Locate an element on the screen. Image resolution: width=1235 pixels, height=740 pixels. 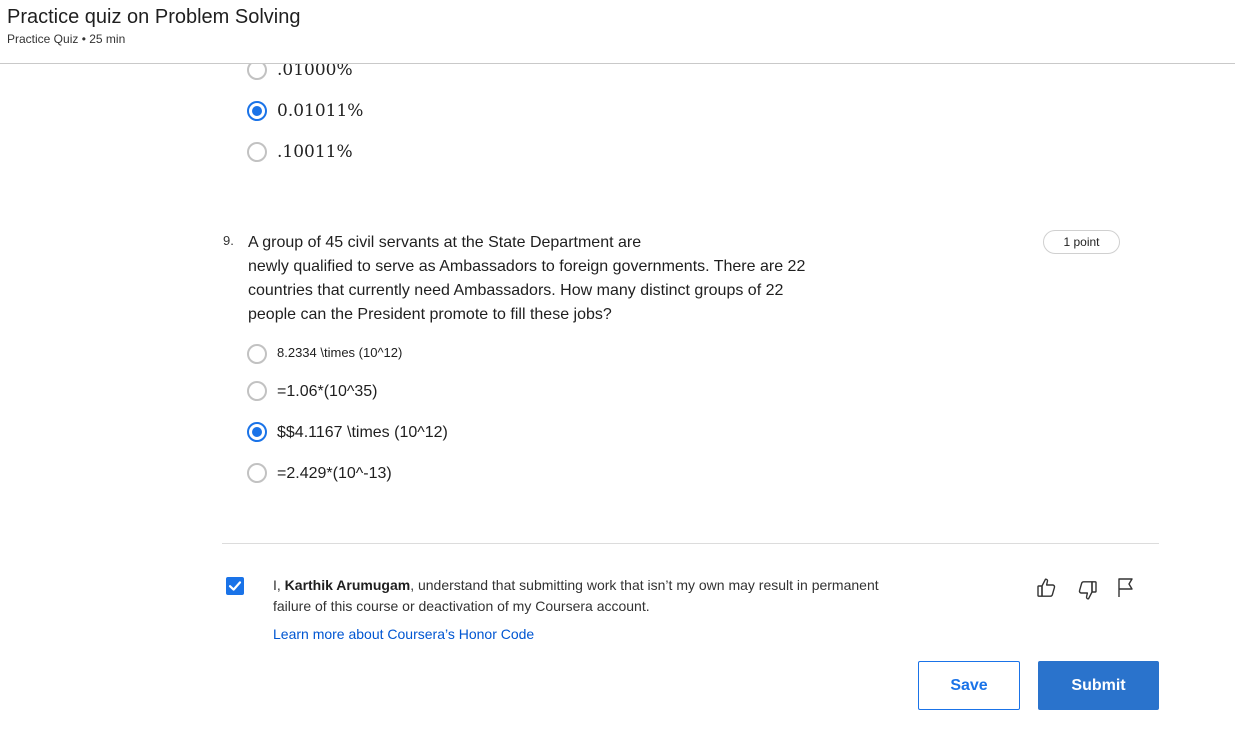
prev-option-3-radio is located at coordinates (257, 152).